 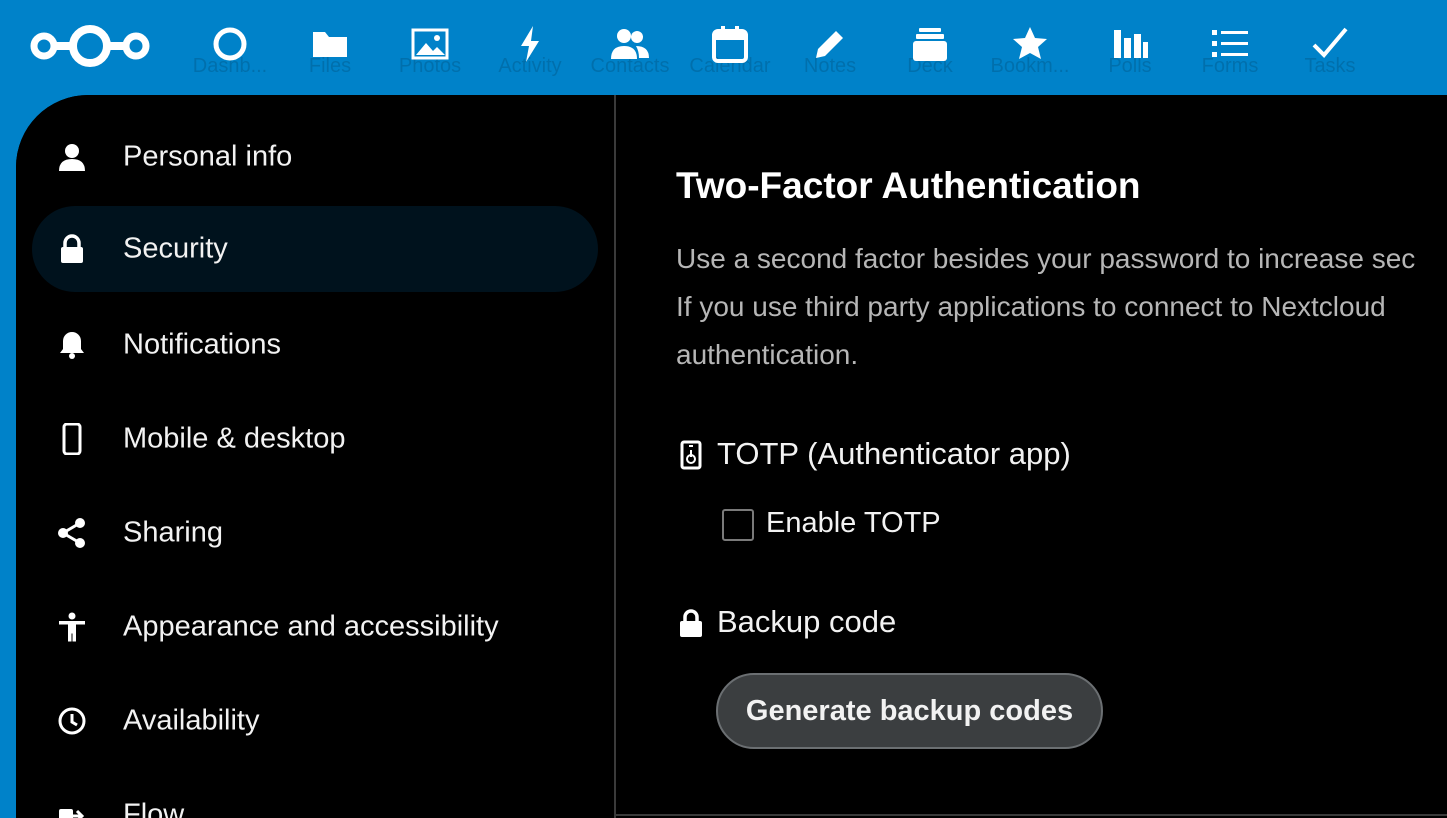 I want to click on dashboard-icon, so click(x=230, y=44).